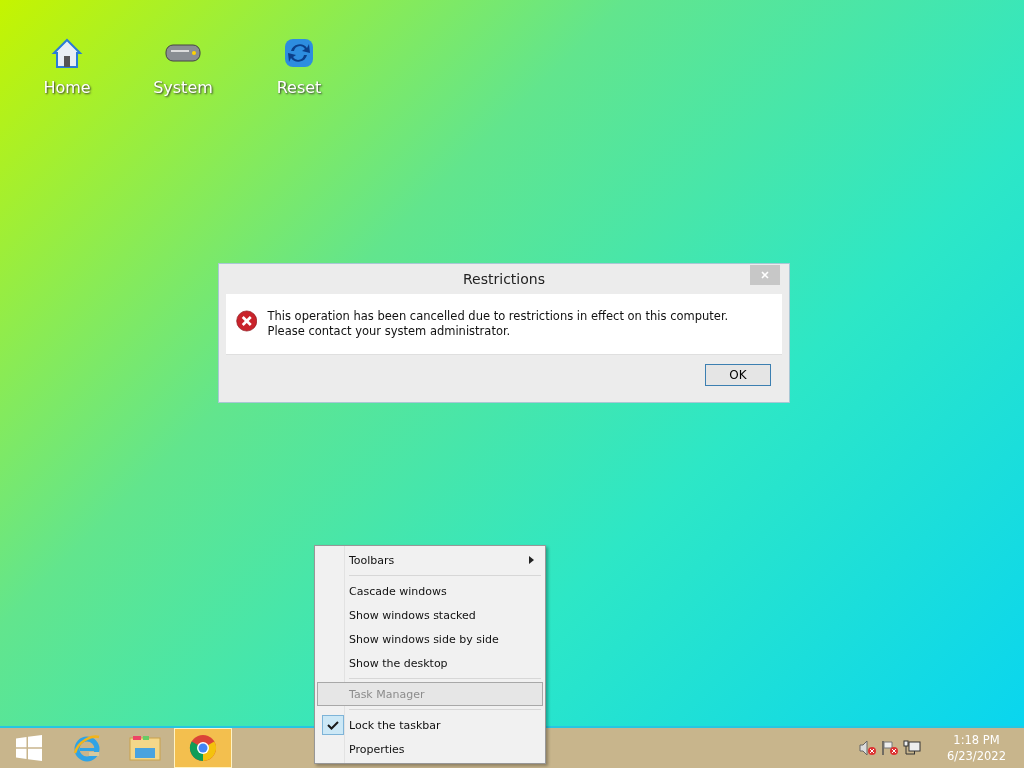 The image size is (1024, 768). Describe the element at coordinates (976, 756) in the screenshot. I see `clock-date: 6/23/2022` at that location.